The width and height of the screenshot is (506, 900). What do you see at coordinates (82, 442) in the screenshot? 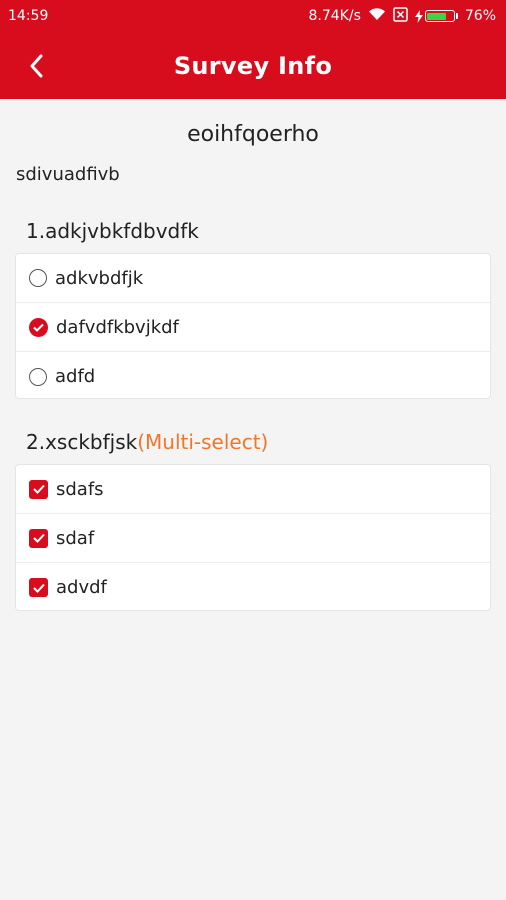
I see `question-2-text: 2.xsckbfjsk` at bounding box center [82, 442].